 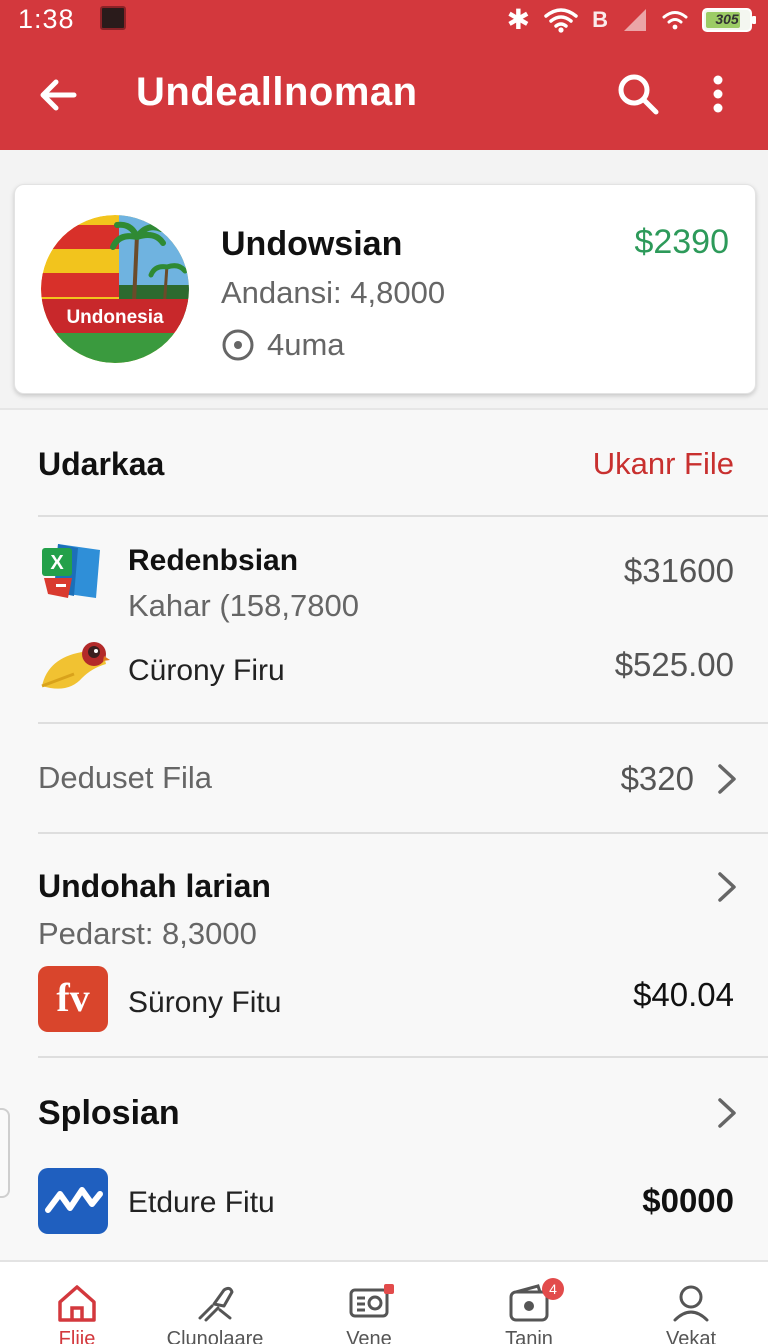 I want to click on nav-item-clunolaare: Clunolaare, so click(x=215, y=1303).